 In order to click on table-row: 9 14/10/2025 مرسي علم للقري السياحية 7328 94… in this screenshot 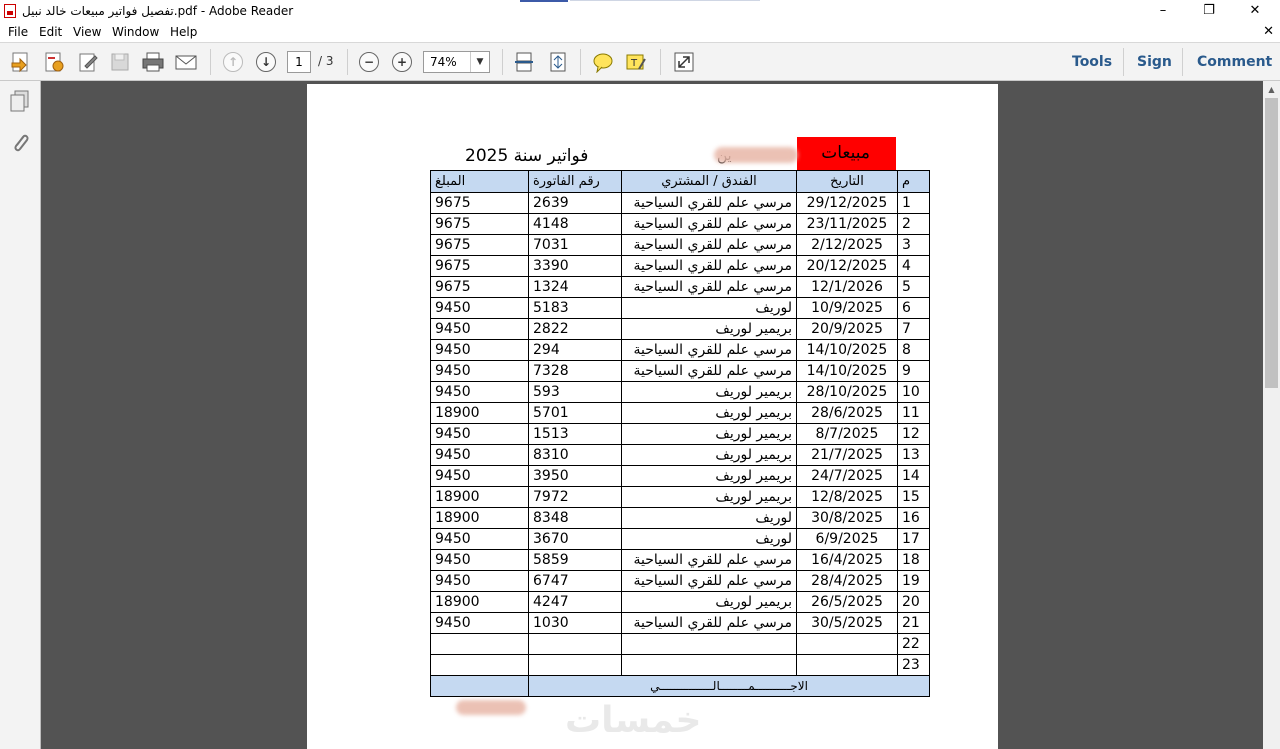, I will do `click(680, 371)`.